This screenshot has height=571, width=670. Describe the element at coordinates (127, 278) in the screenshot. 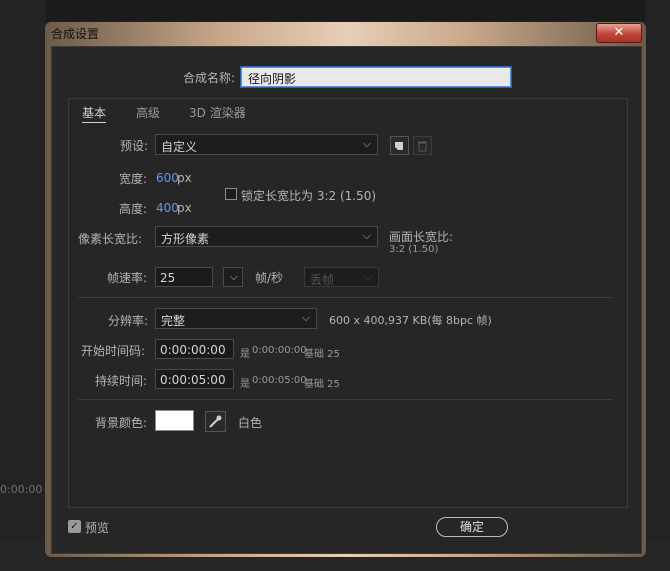

I see `frame-rate-label: 帧速率:` at that location.